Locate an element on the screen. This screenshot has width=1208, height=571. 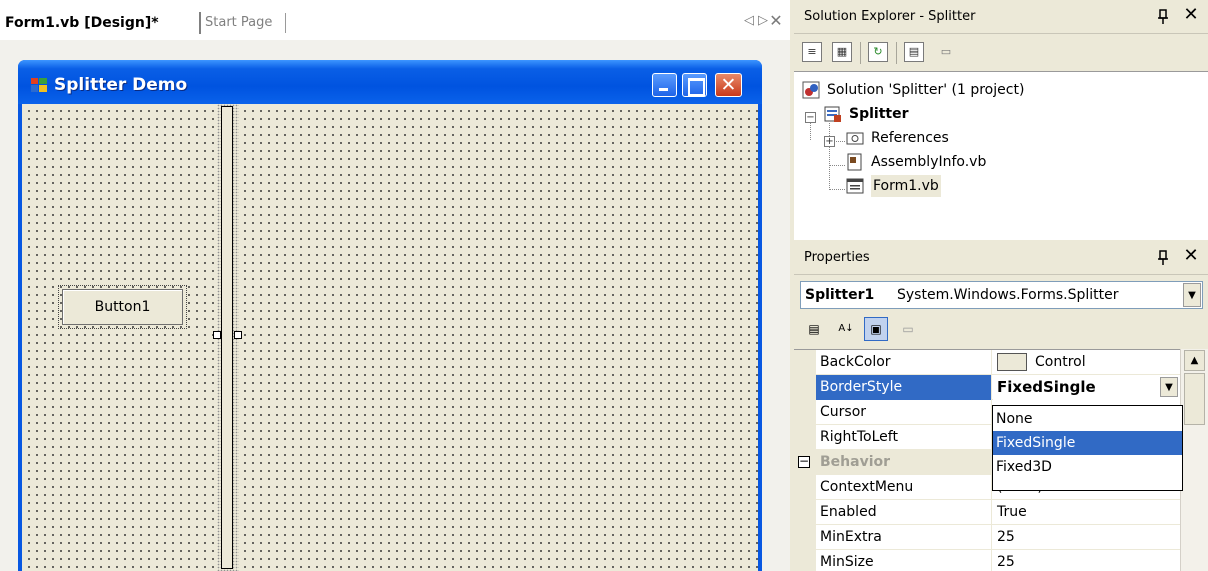
property-name: MinSize is located at coordinates (904, 560).